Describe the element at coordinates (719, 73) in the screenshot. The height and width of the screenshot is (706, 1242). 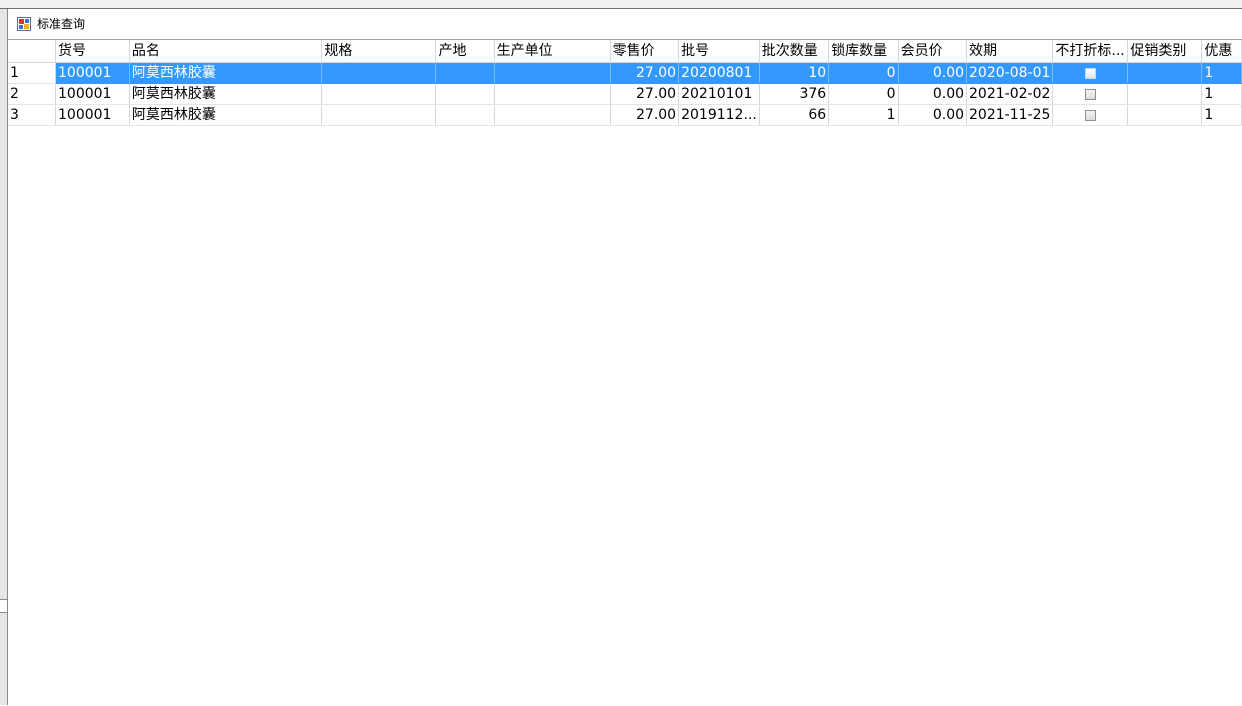
I see `cell-batch-no: 20200801` at that location.